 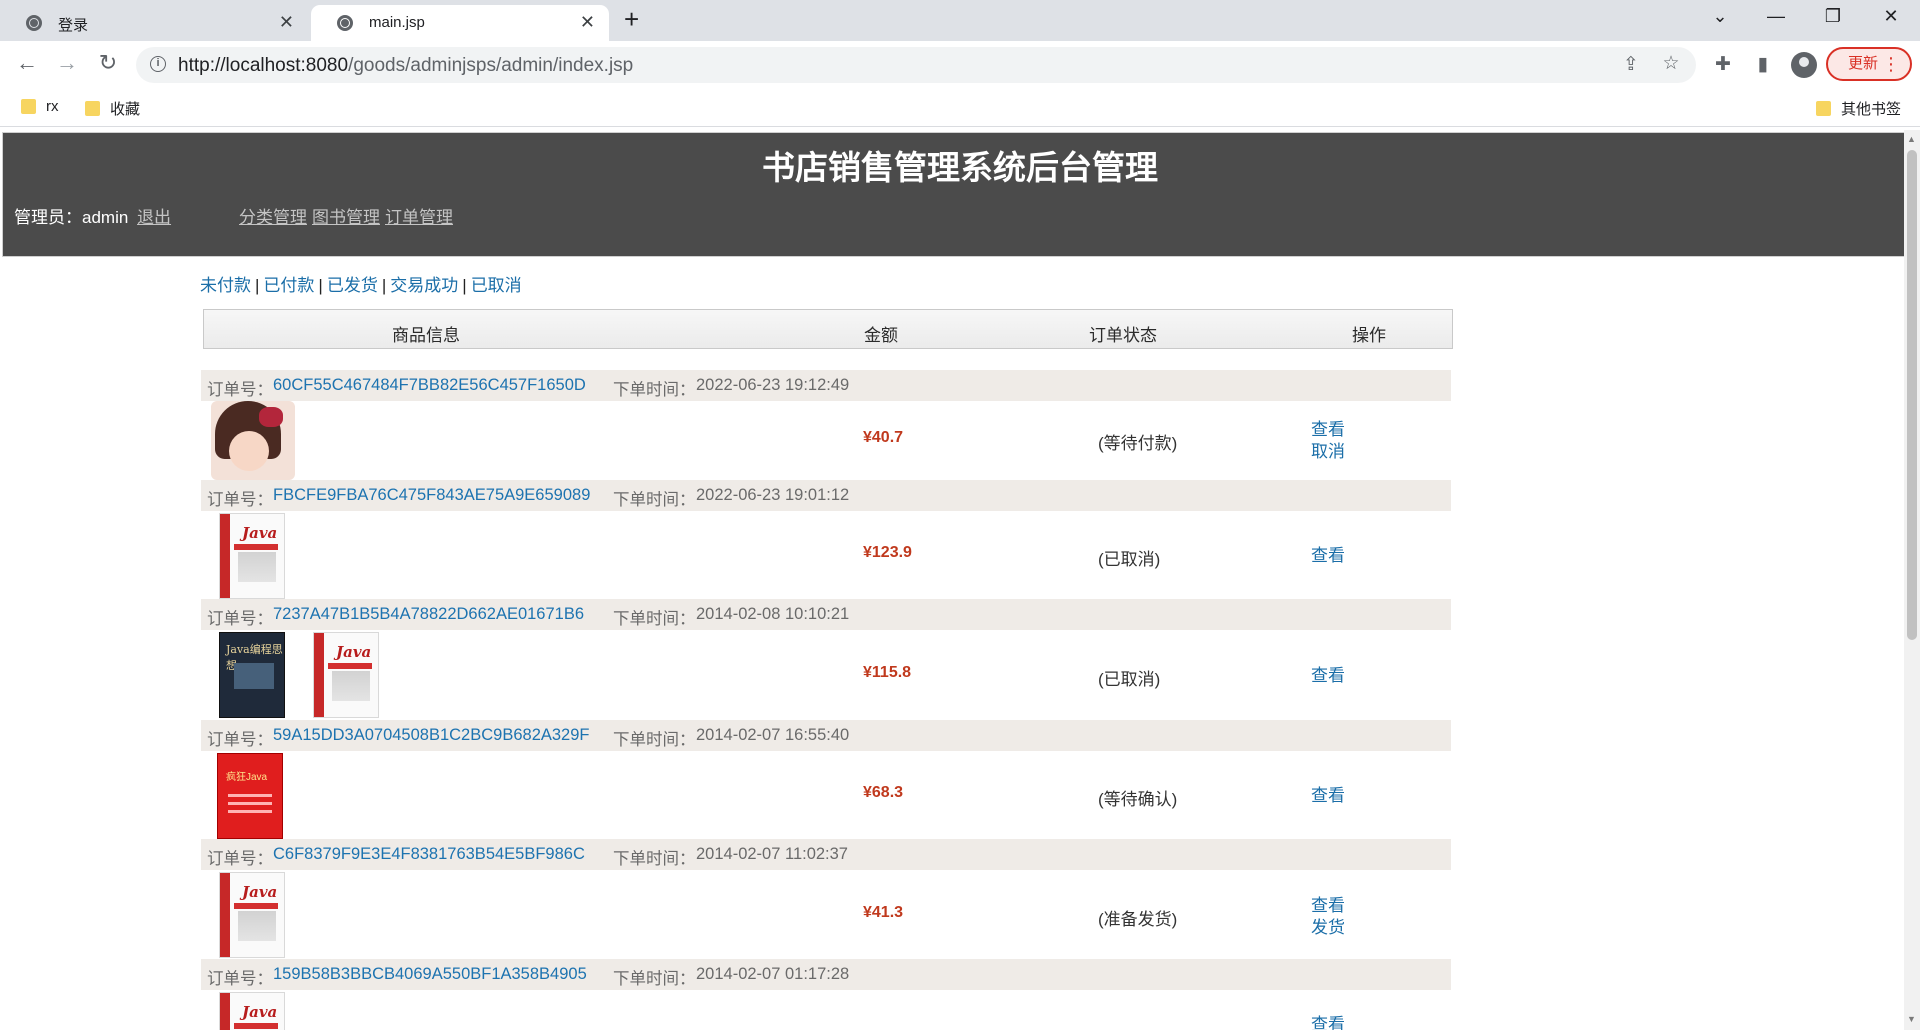 What do you see at coordinates (1763, 64) in the screenshot?
I see `side-panel-icon: ▮` at bounding box center [1763, 64].